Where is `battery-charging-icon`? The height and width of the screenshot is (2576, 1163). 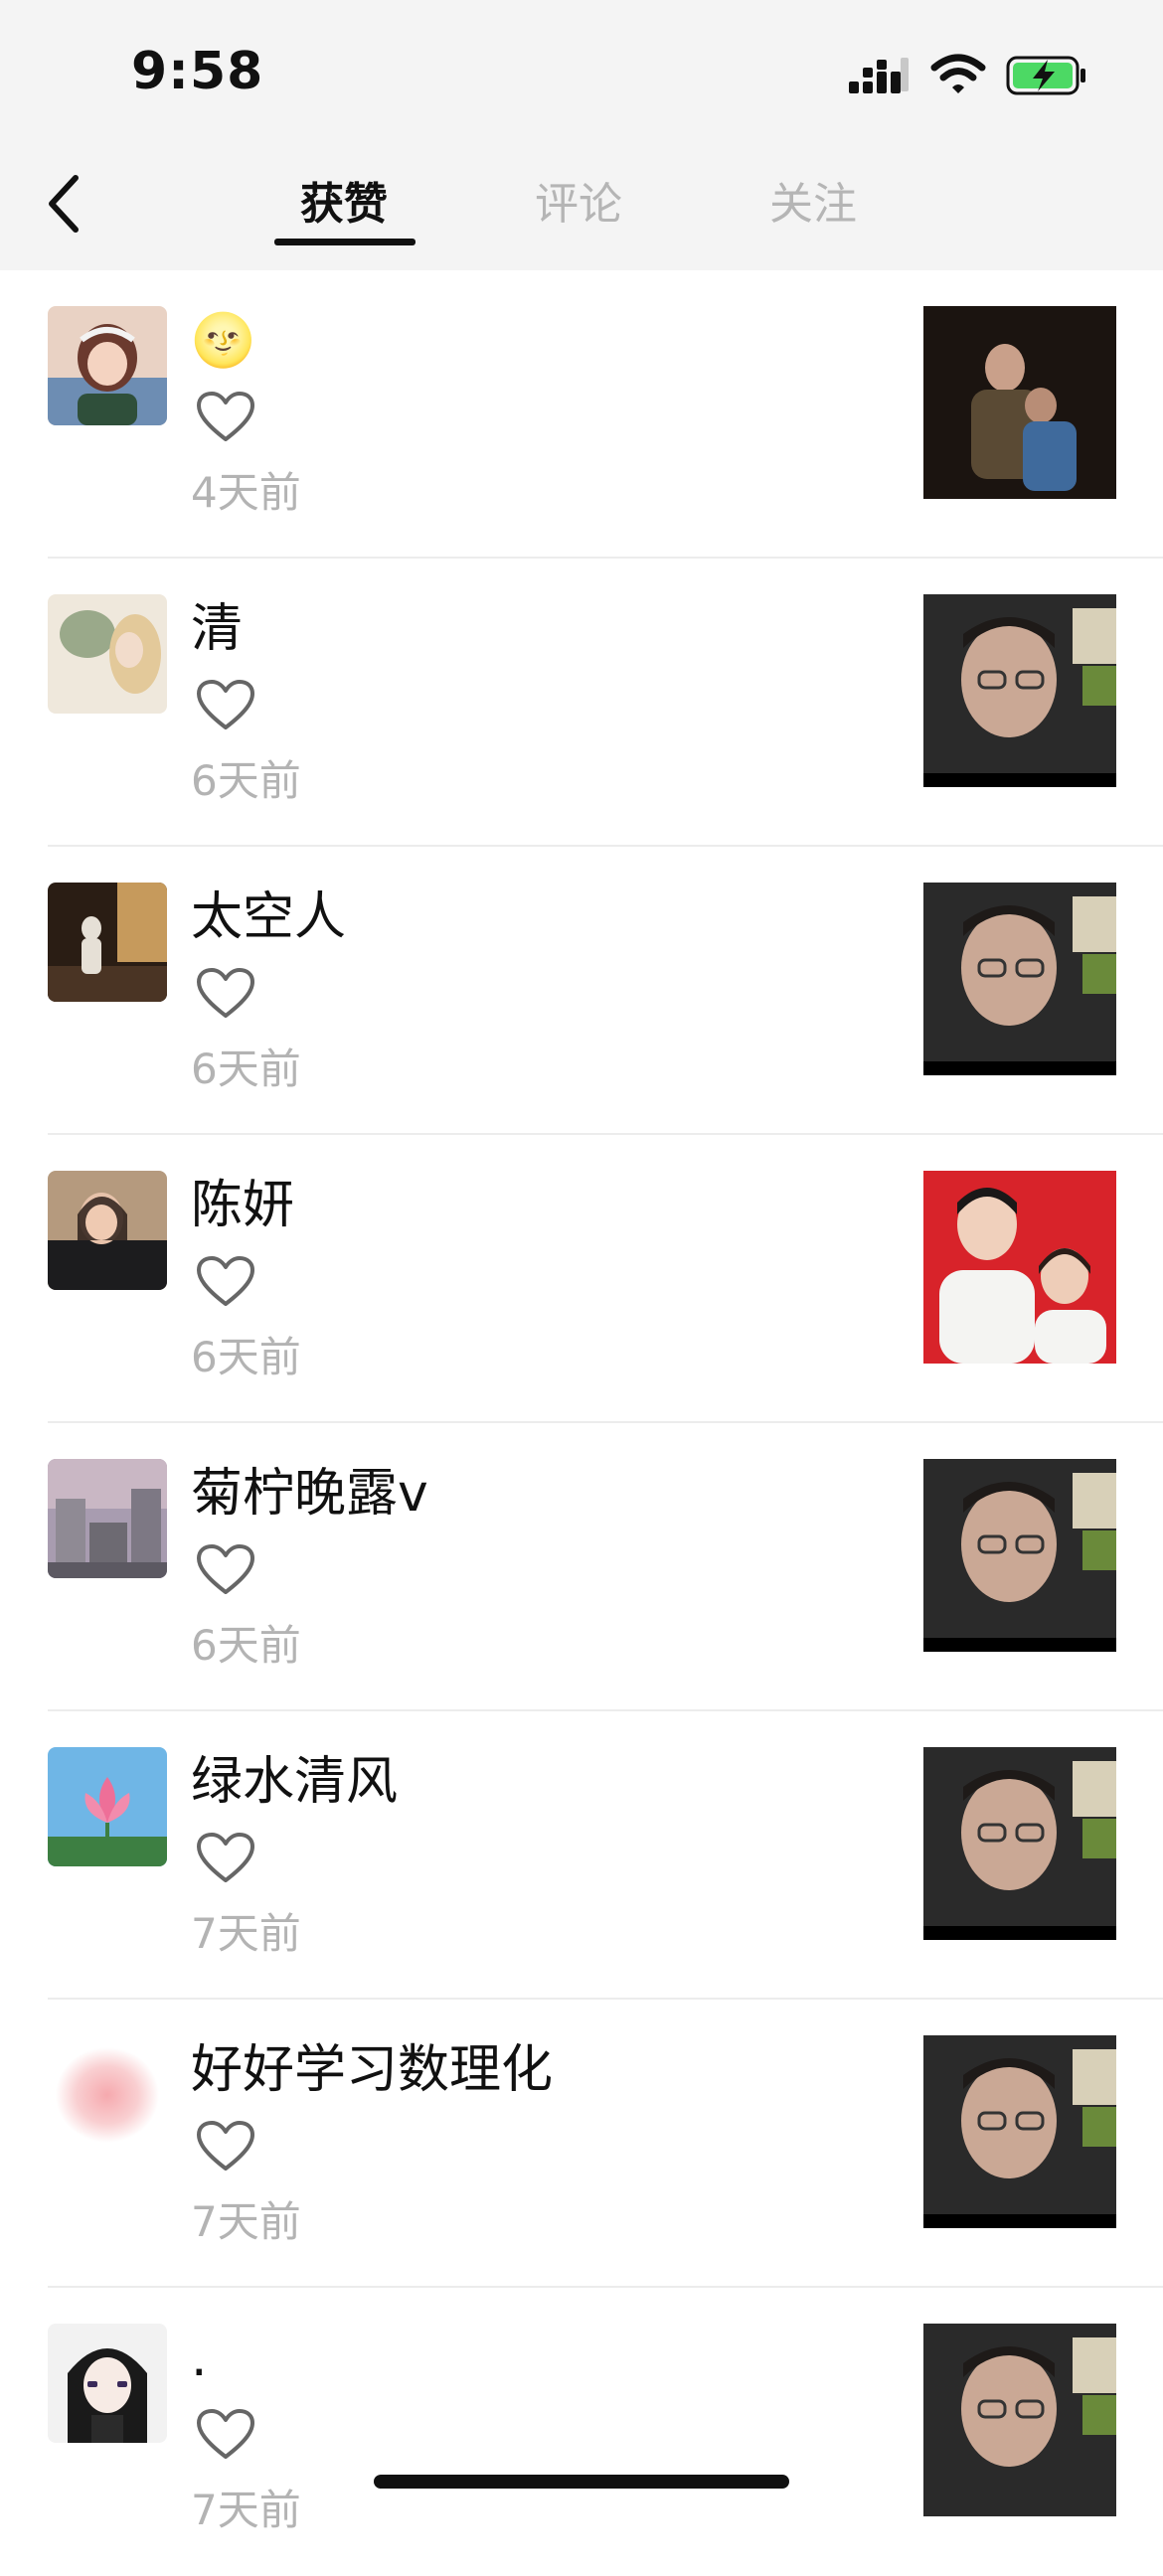
battery-charging-icon is located at coordinates (1045, 75).